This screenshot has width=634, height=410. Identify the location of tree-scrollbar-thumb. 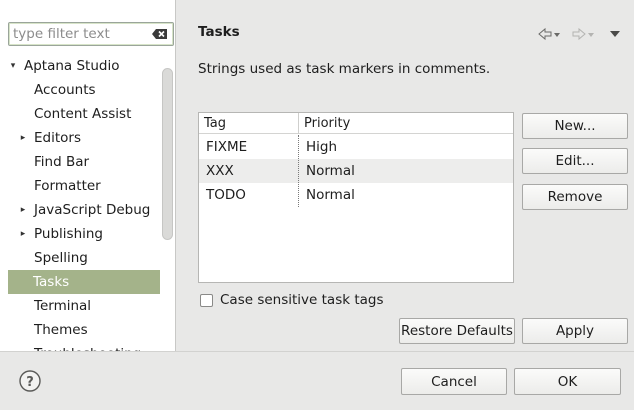
(167, 154).